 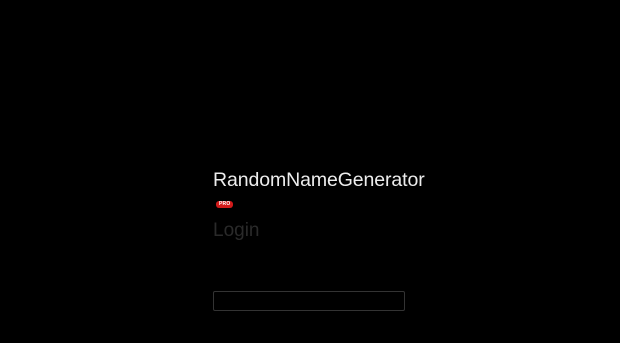 I want to click on pro-badge: PRO, so click(x=225, y=204).